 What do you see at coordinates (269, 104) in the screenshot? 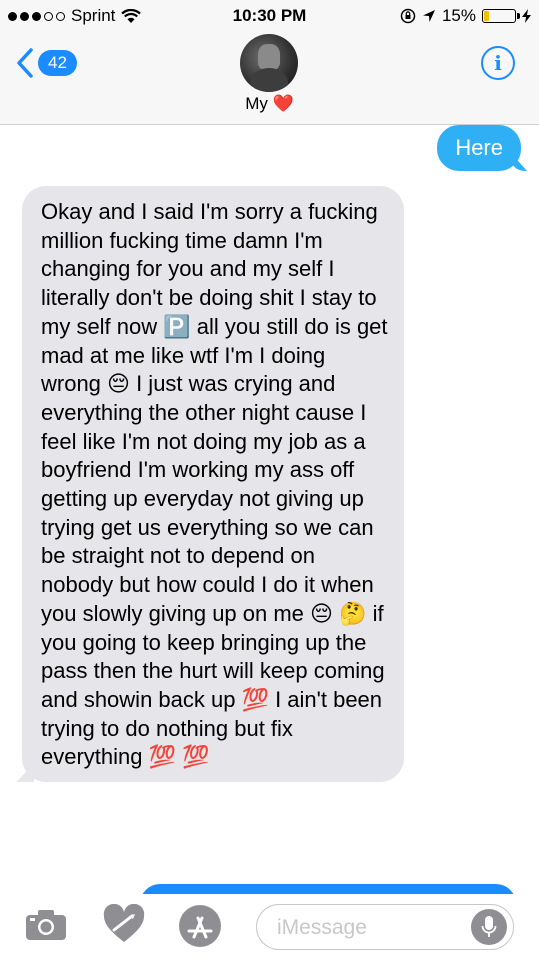
I see `contact-name: My ❤️` at bounding box center [269, 104].